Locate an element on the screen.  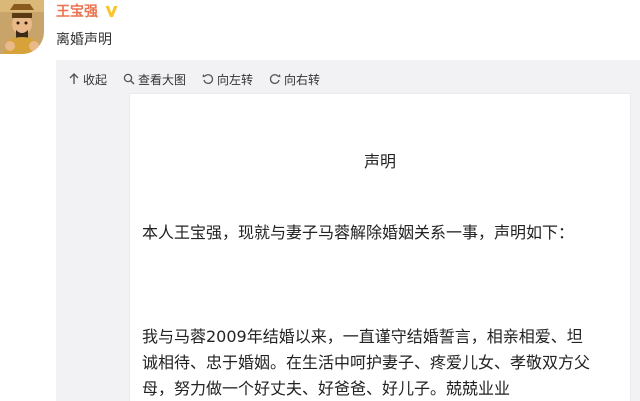
avatar is located at coordinates (22, 27).